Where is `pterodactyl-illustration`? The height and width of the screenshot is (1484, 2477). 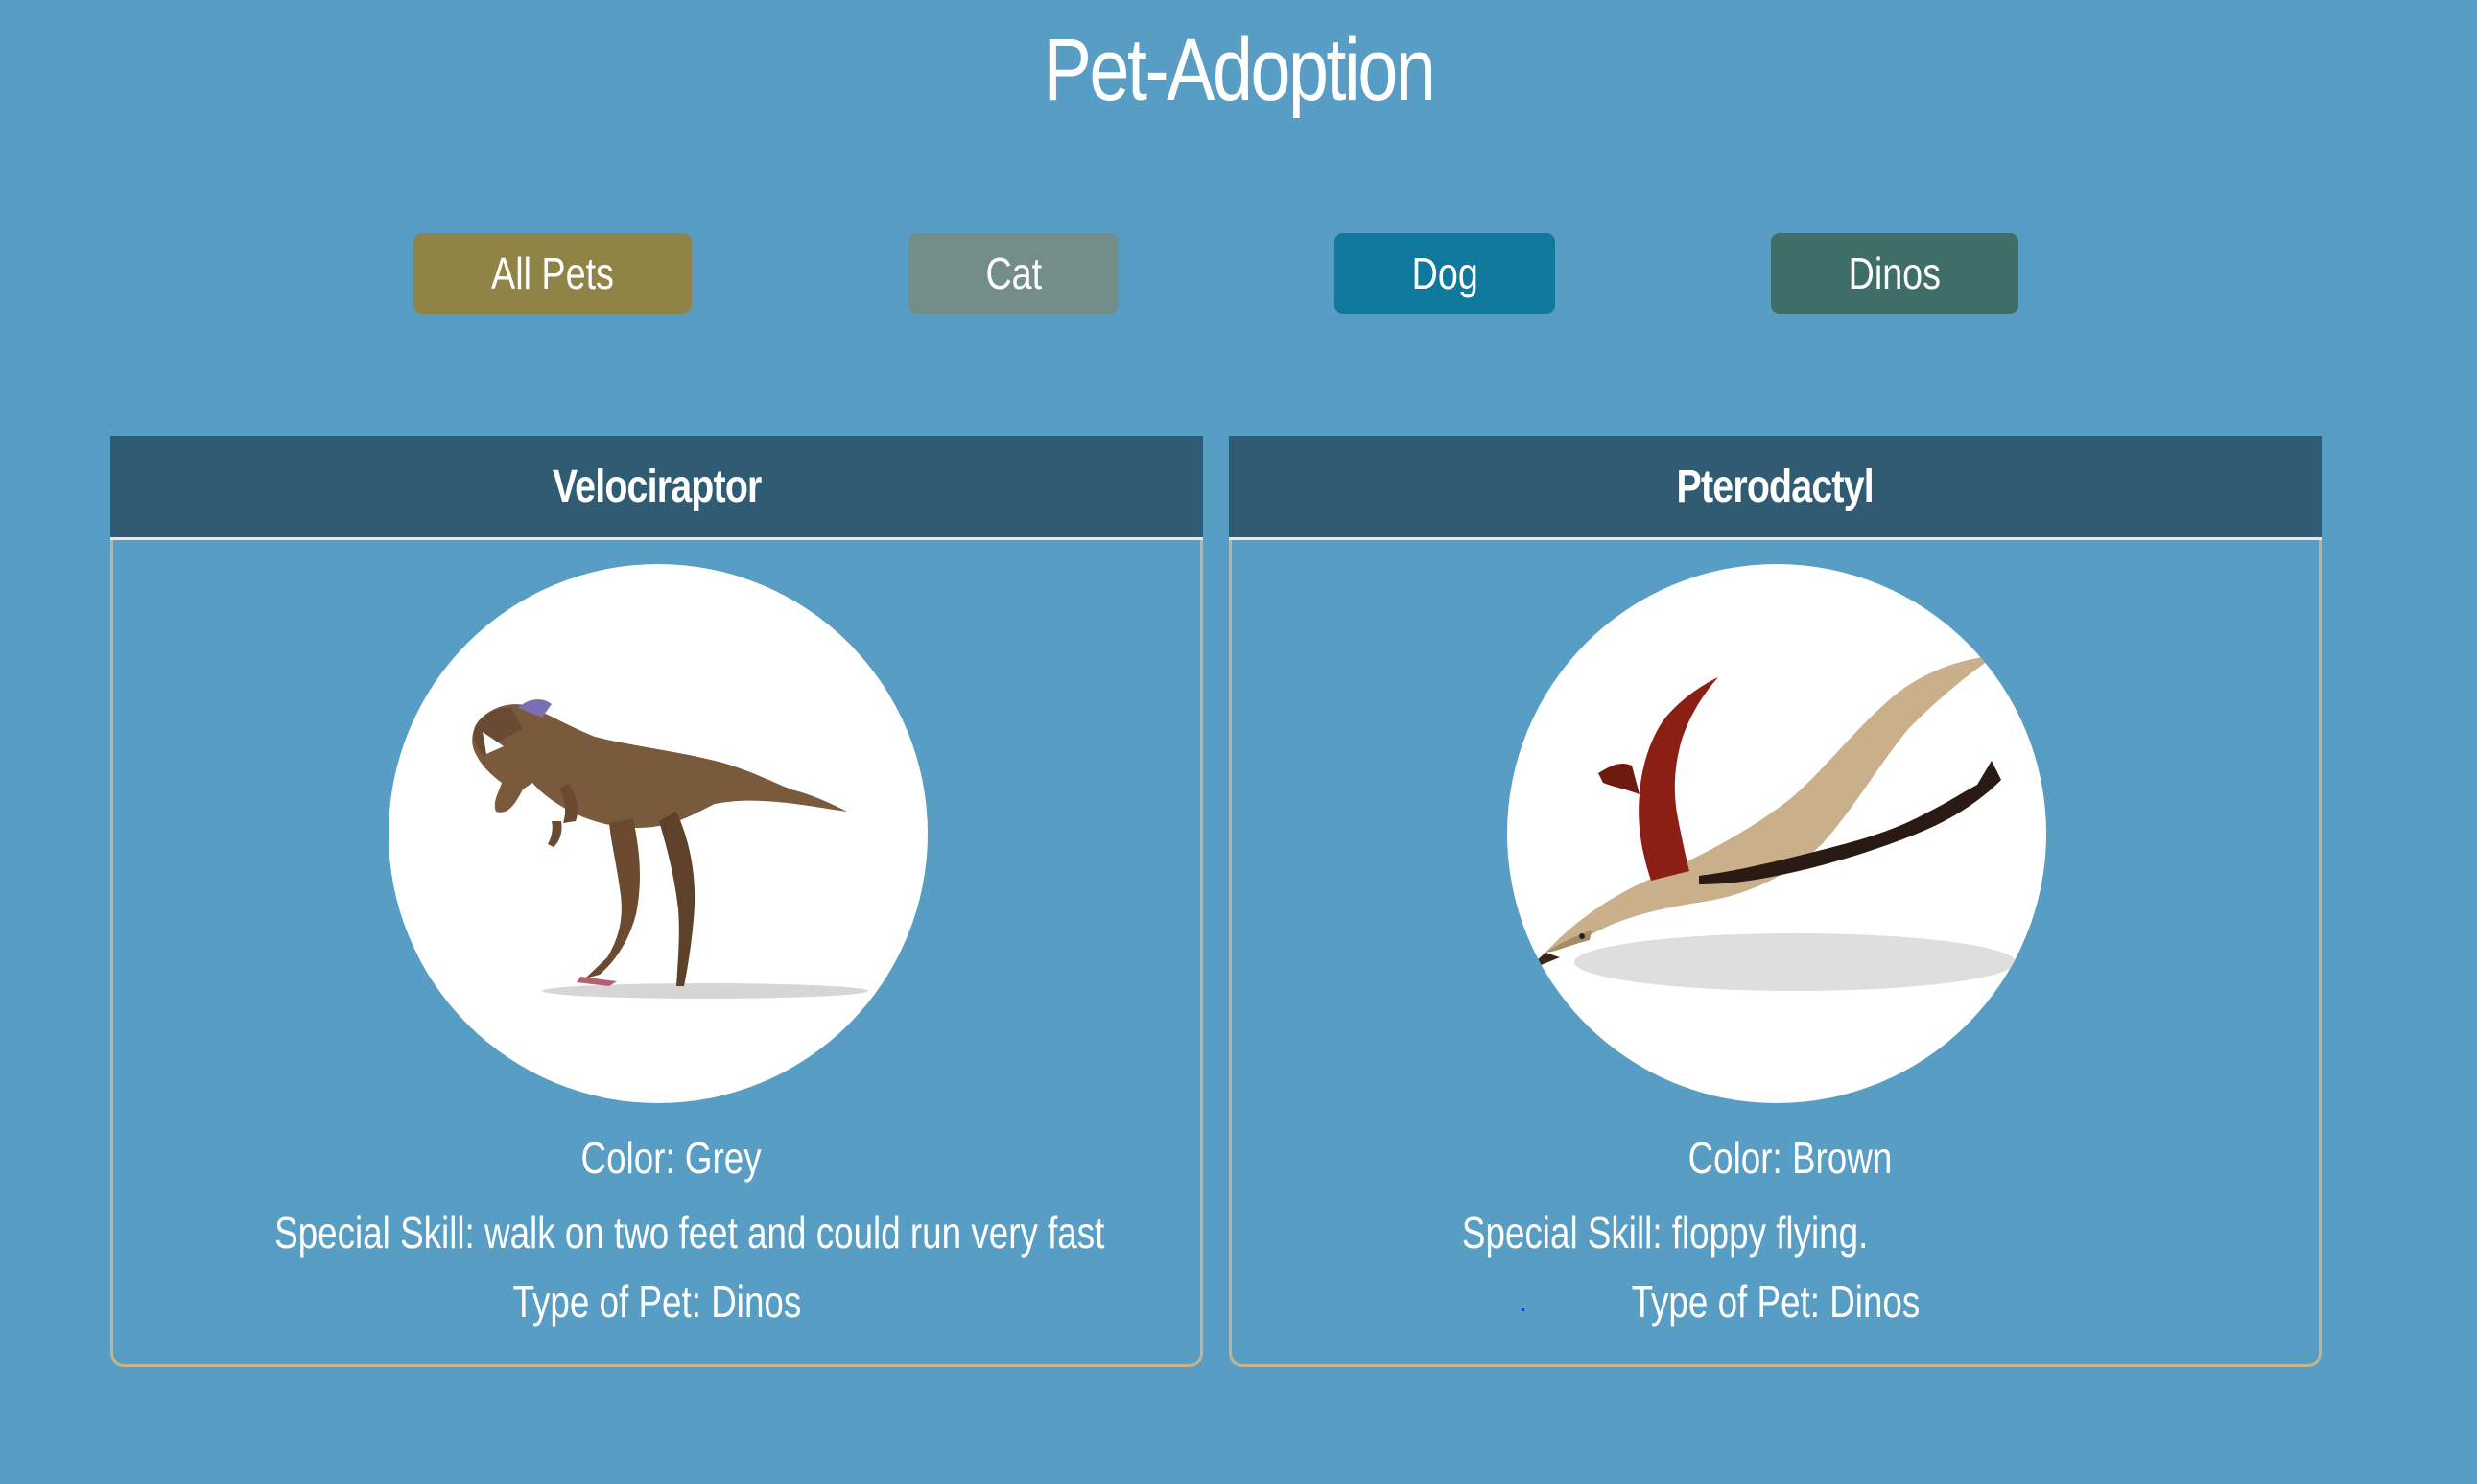 pterodactyl-illustration is located at coordinates (1770, 823).